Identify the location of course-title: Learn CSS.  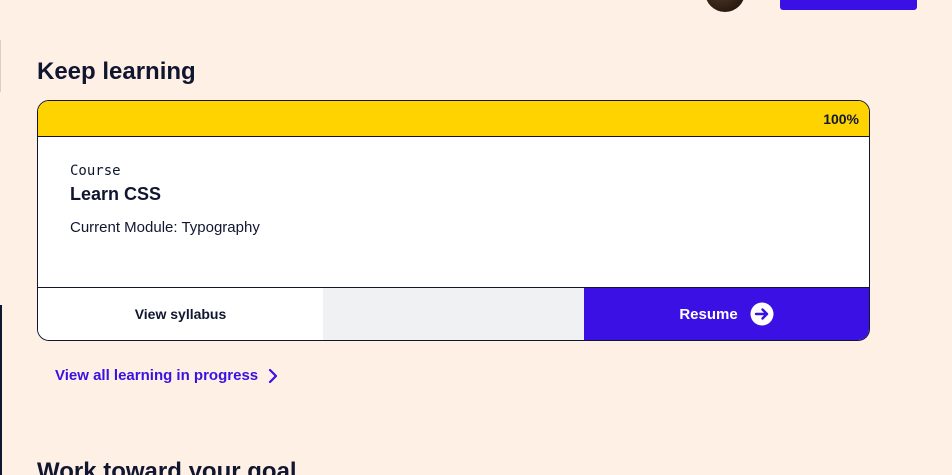
(115, 194).